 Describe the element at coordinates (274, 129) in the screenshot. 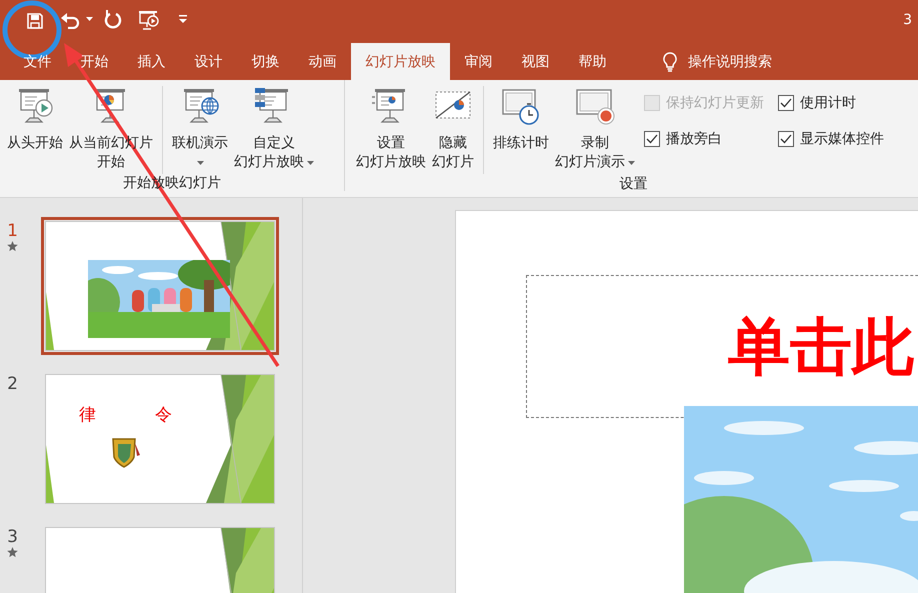

I see `ribbon-command-button: 自定义 幻灯片放映` at that location.